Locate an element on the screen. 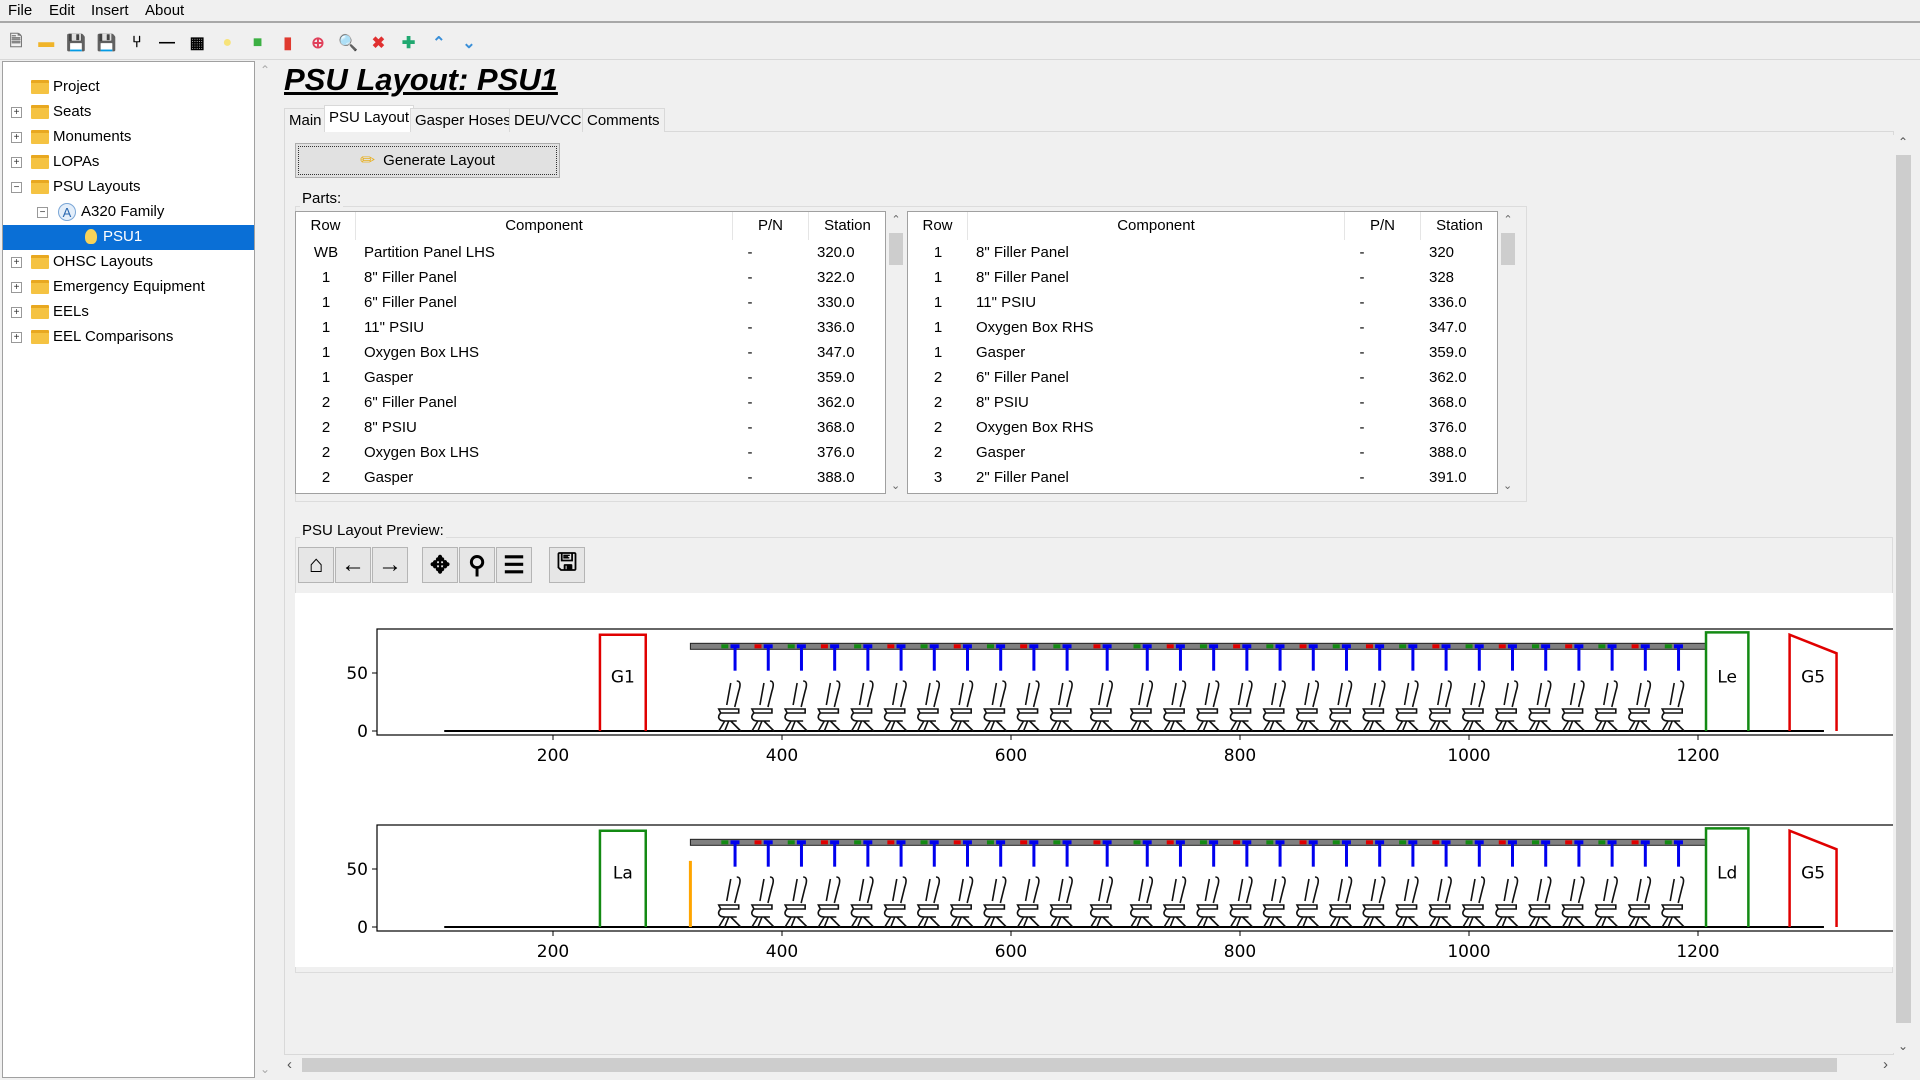  save-icon: 💾 is located at coordinates (76, 43).